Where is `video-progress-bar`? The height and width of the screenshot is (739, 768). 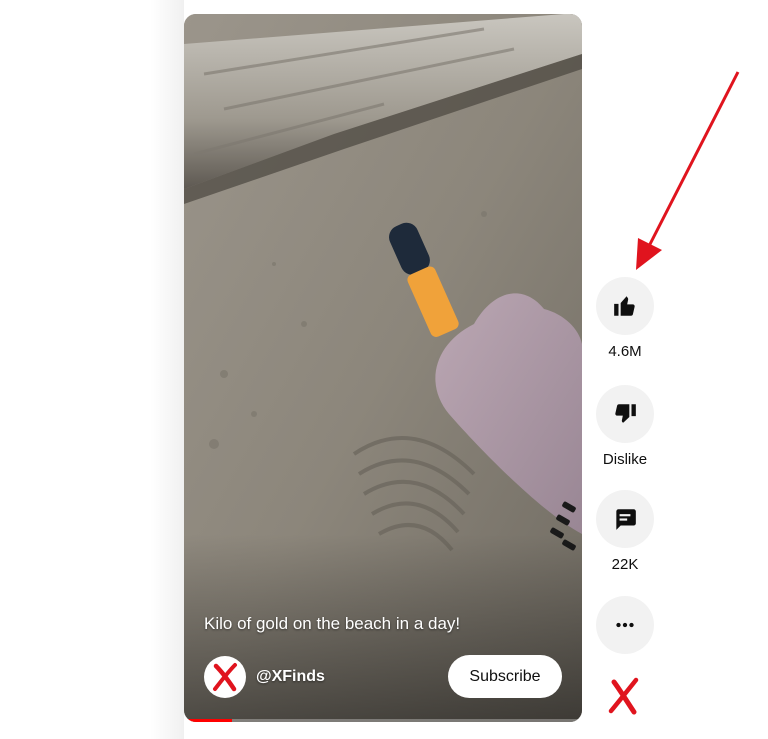 video-progress-bar is located at coordinates (383, 720).